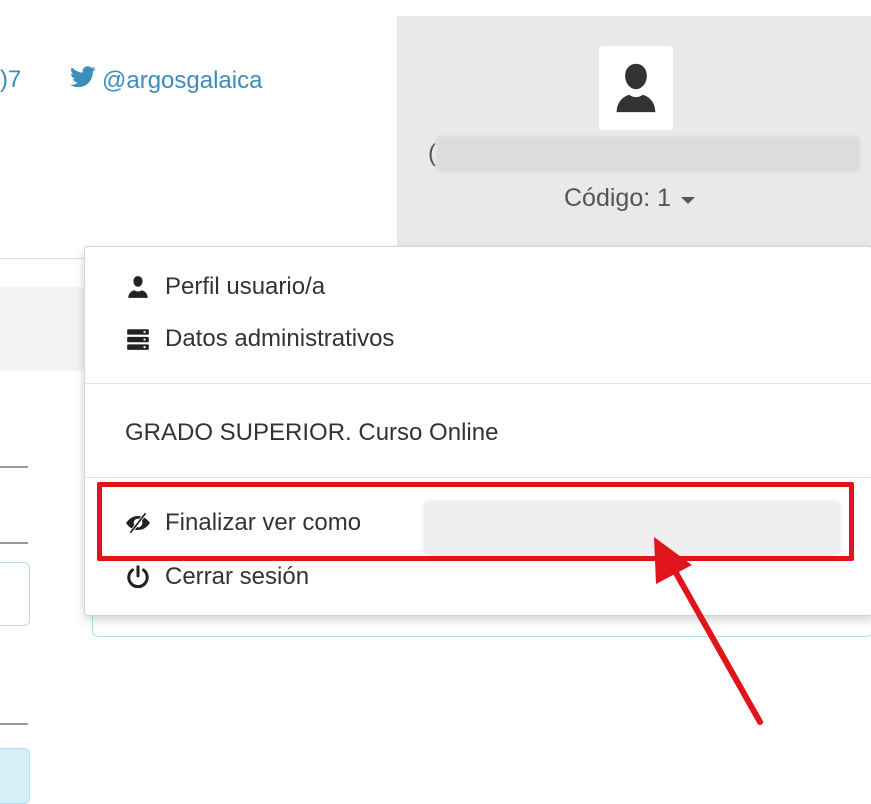  I want to click on user-avatar-icon, so click(636, 88).